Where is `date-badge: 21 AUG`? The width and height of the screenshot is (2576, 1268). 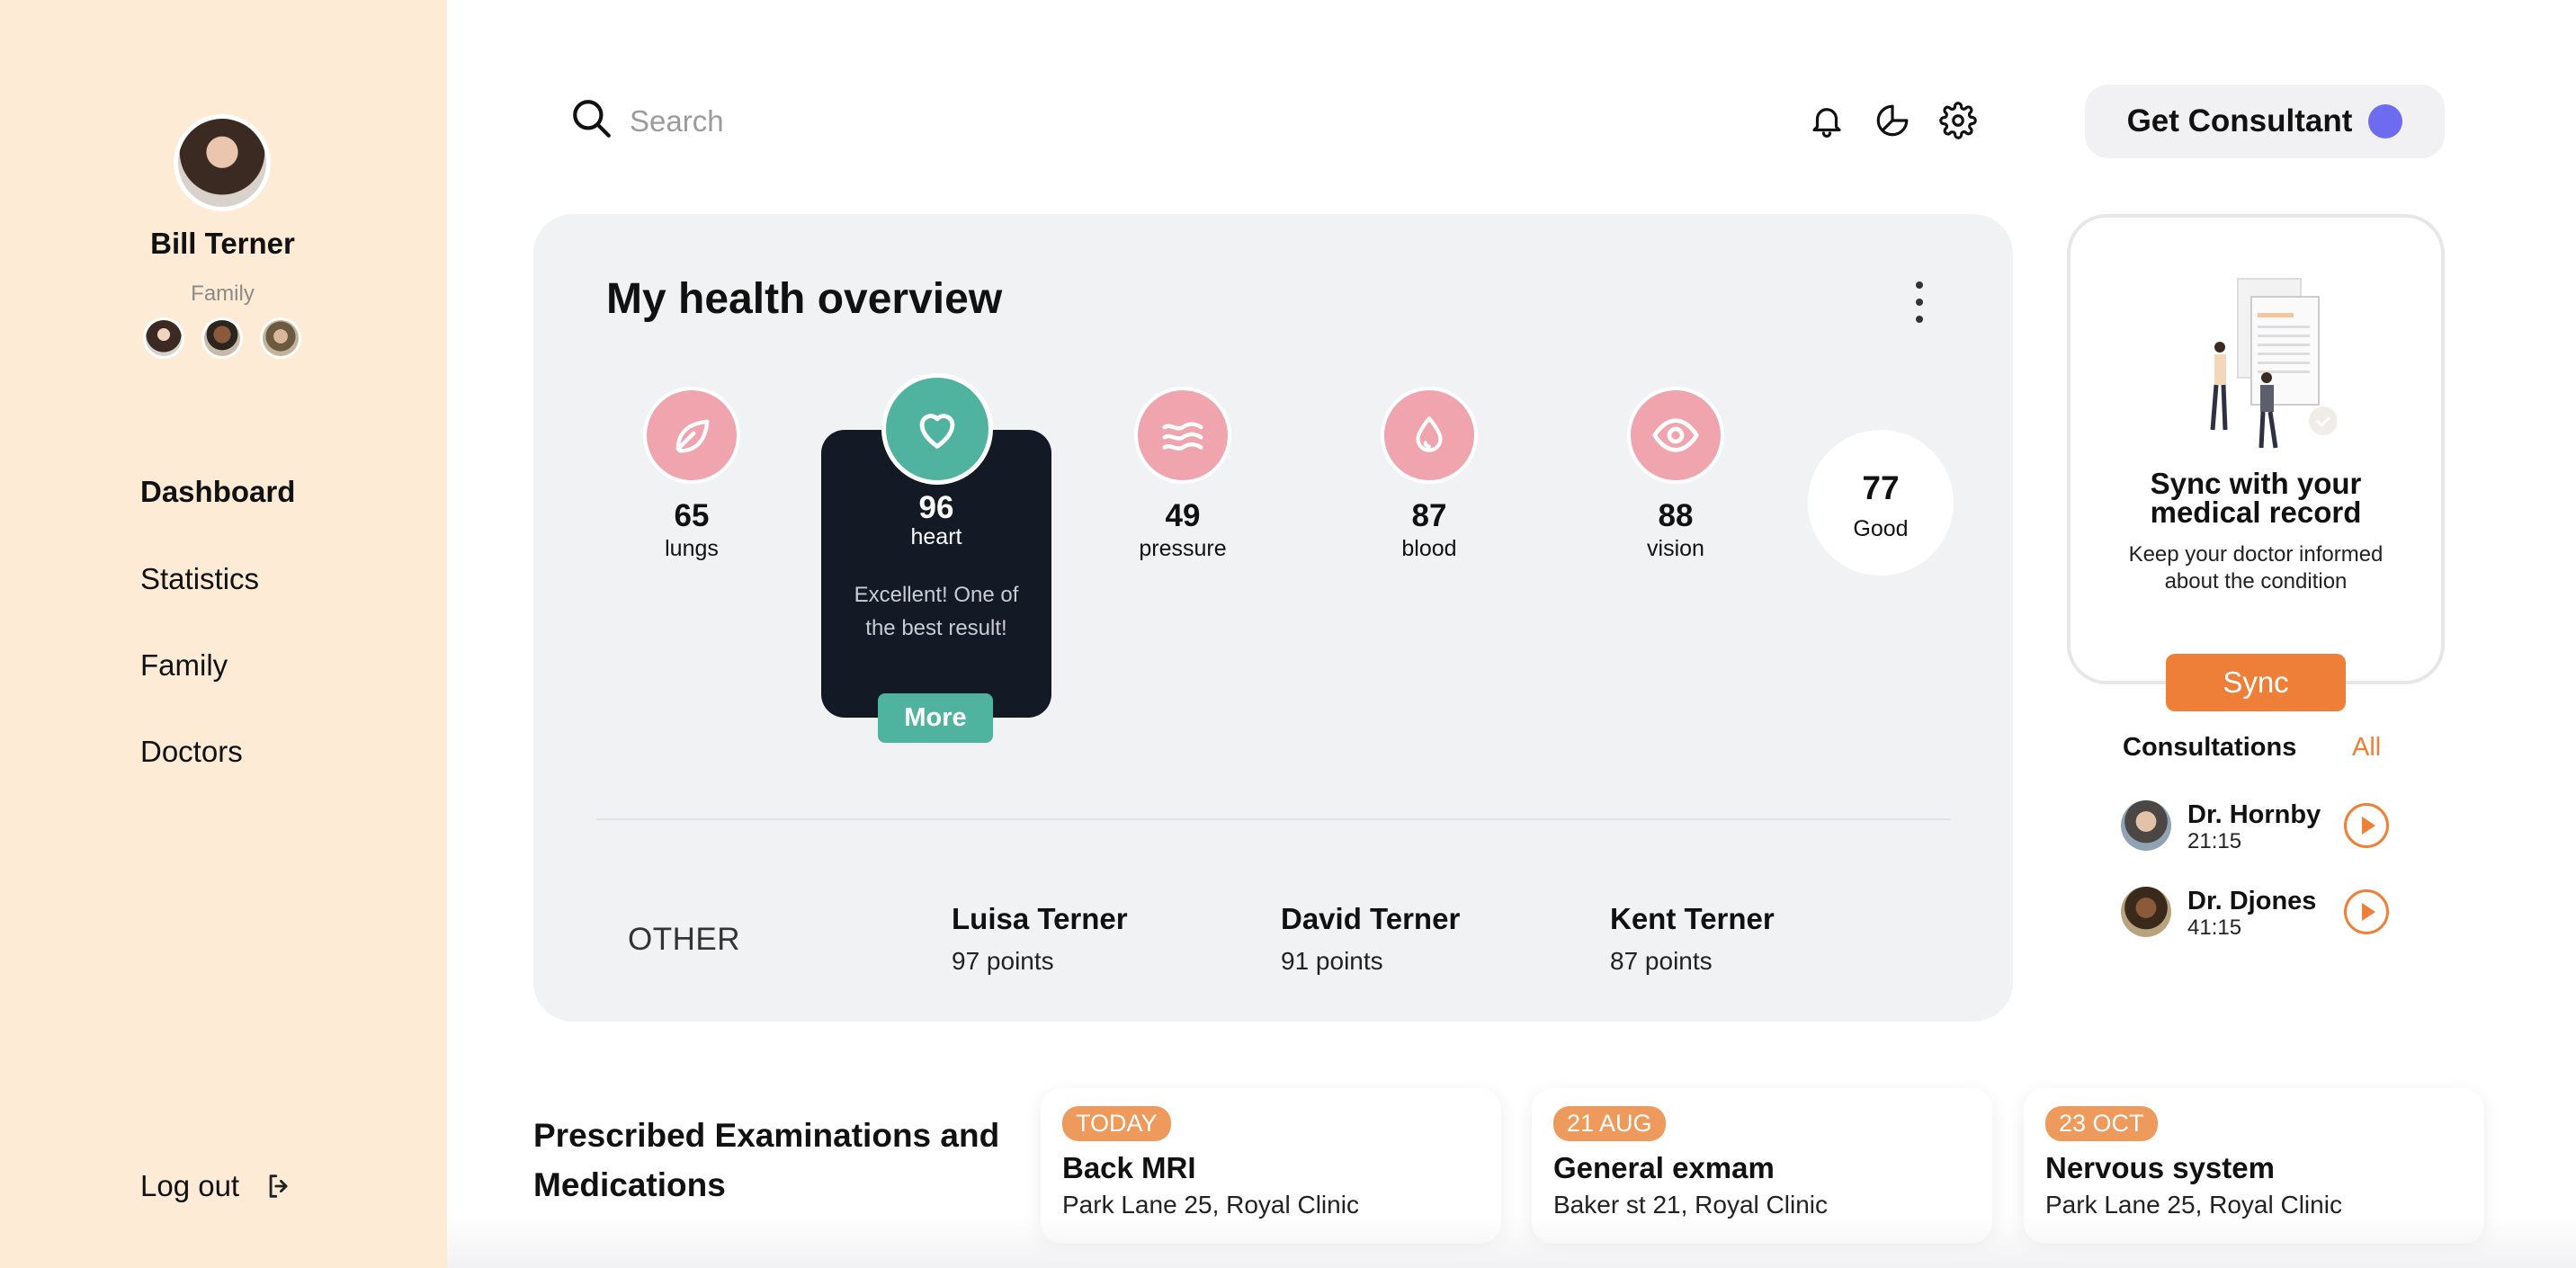 date-badge: 21 AUG is located at coordinates (1609, 1123).